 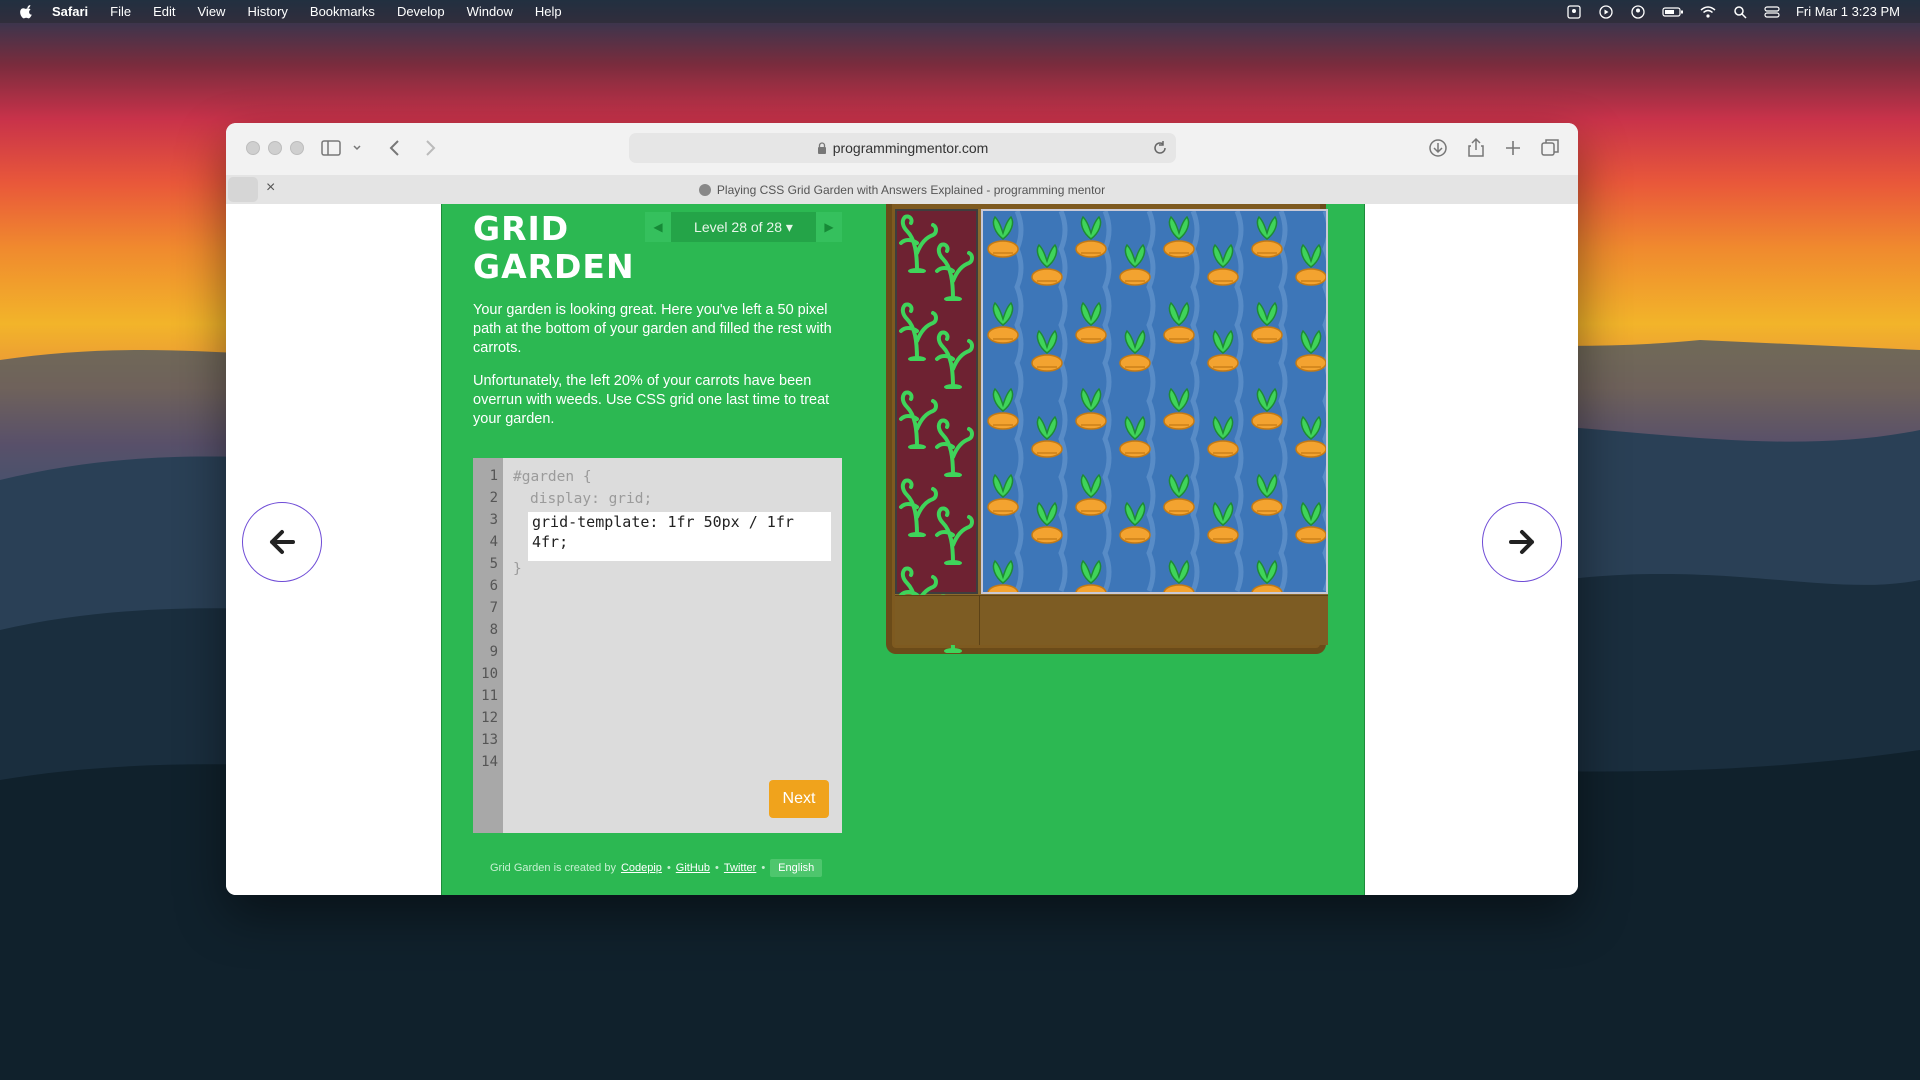 I want to click on menu-window: Window, so click(x=490, y=11).